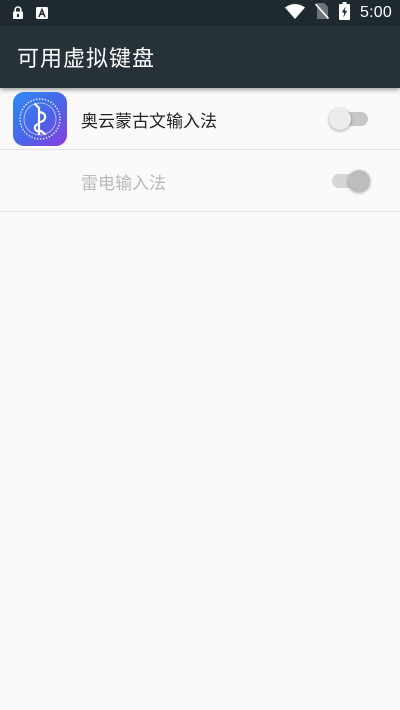 The image size is (400, 710). What do you see at coordinates (295, 13) in the screenshot?
I see `wifi-icon` at bounding box center [295, 13].